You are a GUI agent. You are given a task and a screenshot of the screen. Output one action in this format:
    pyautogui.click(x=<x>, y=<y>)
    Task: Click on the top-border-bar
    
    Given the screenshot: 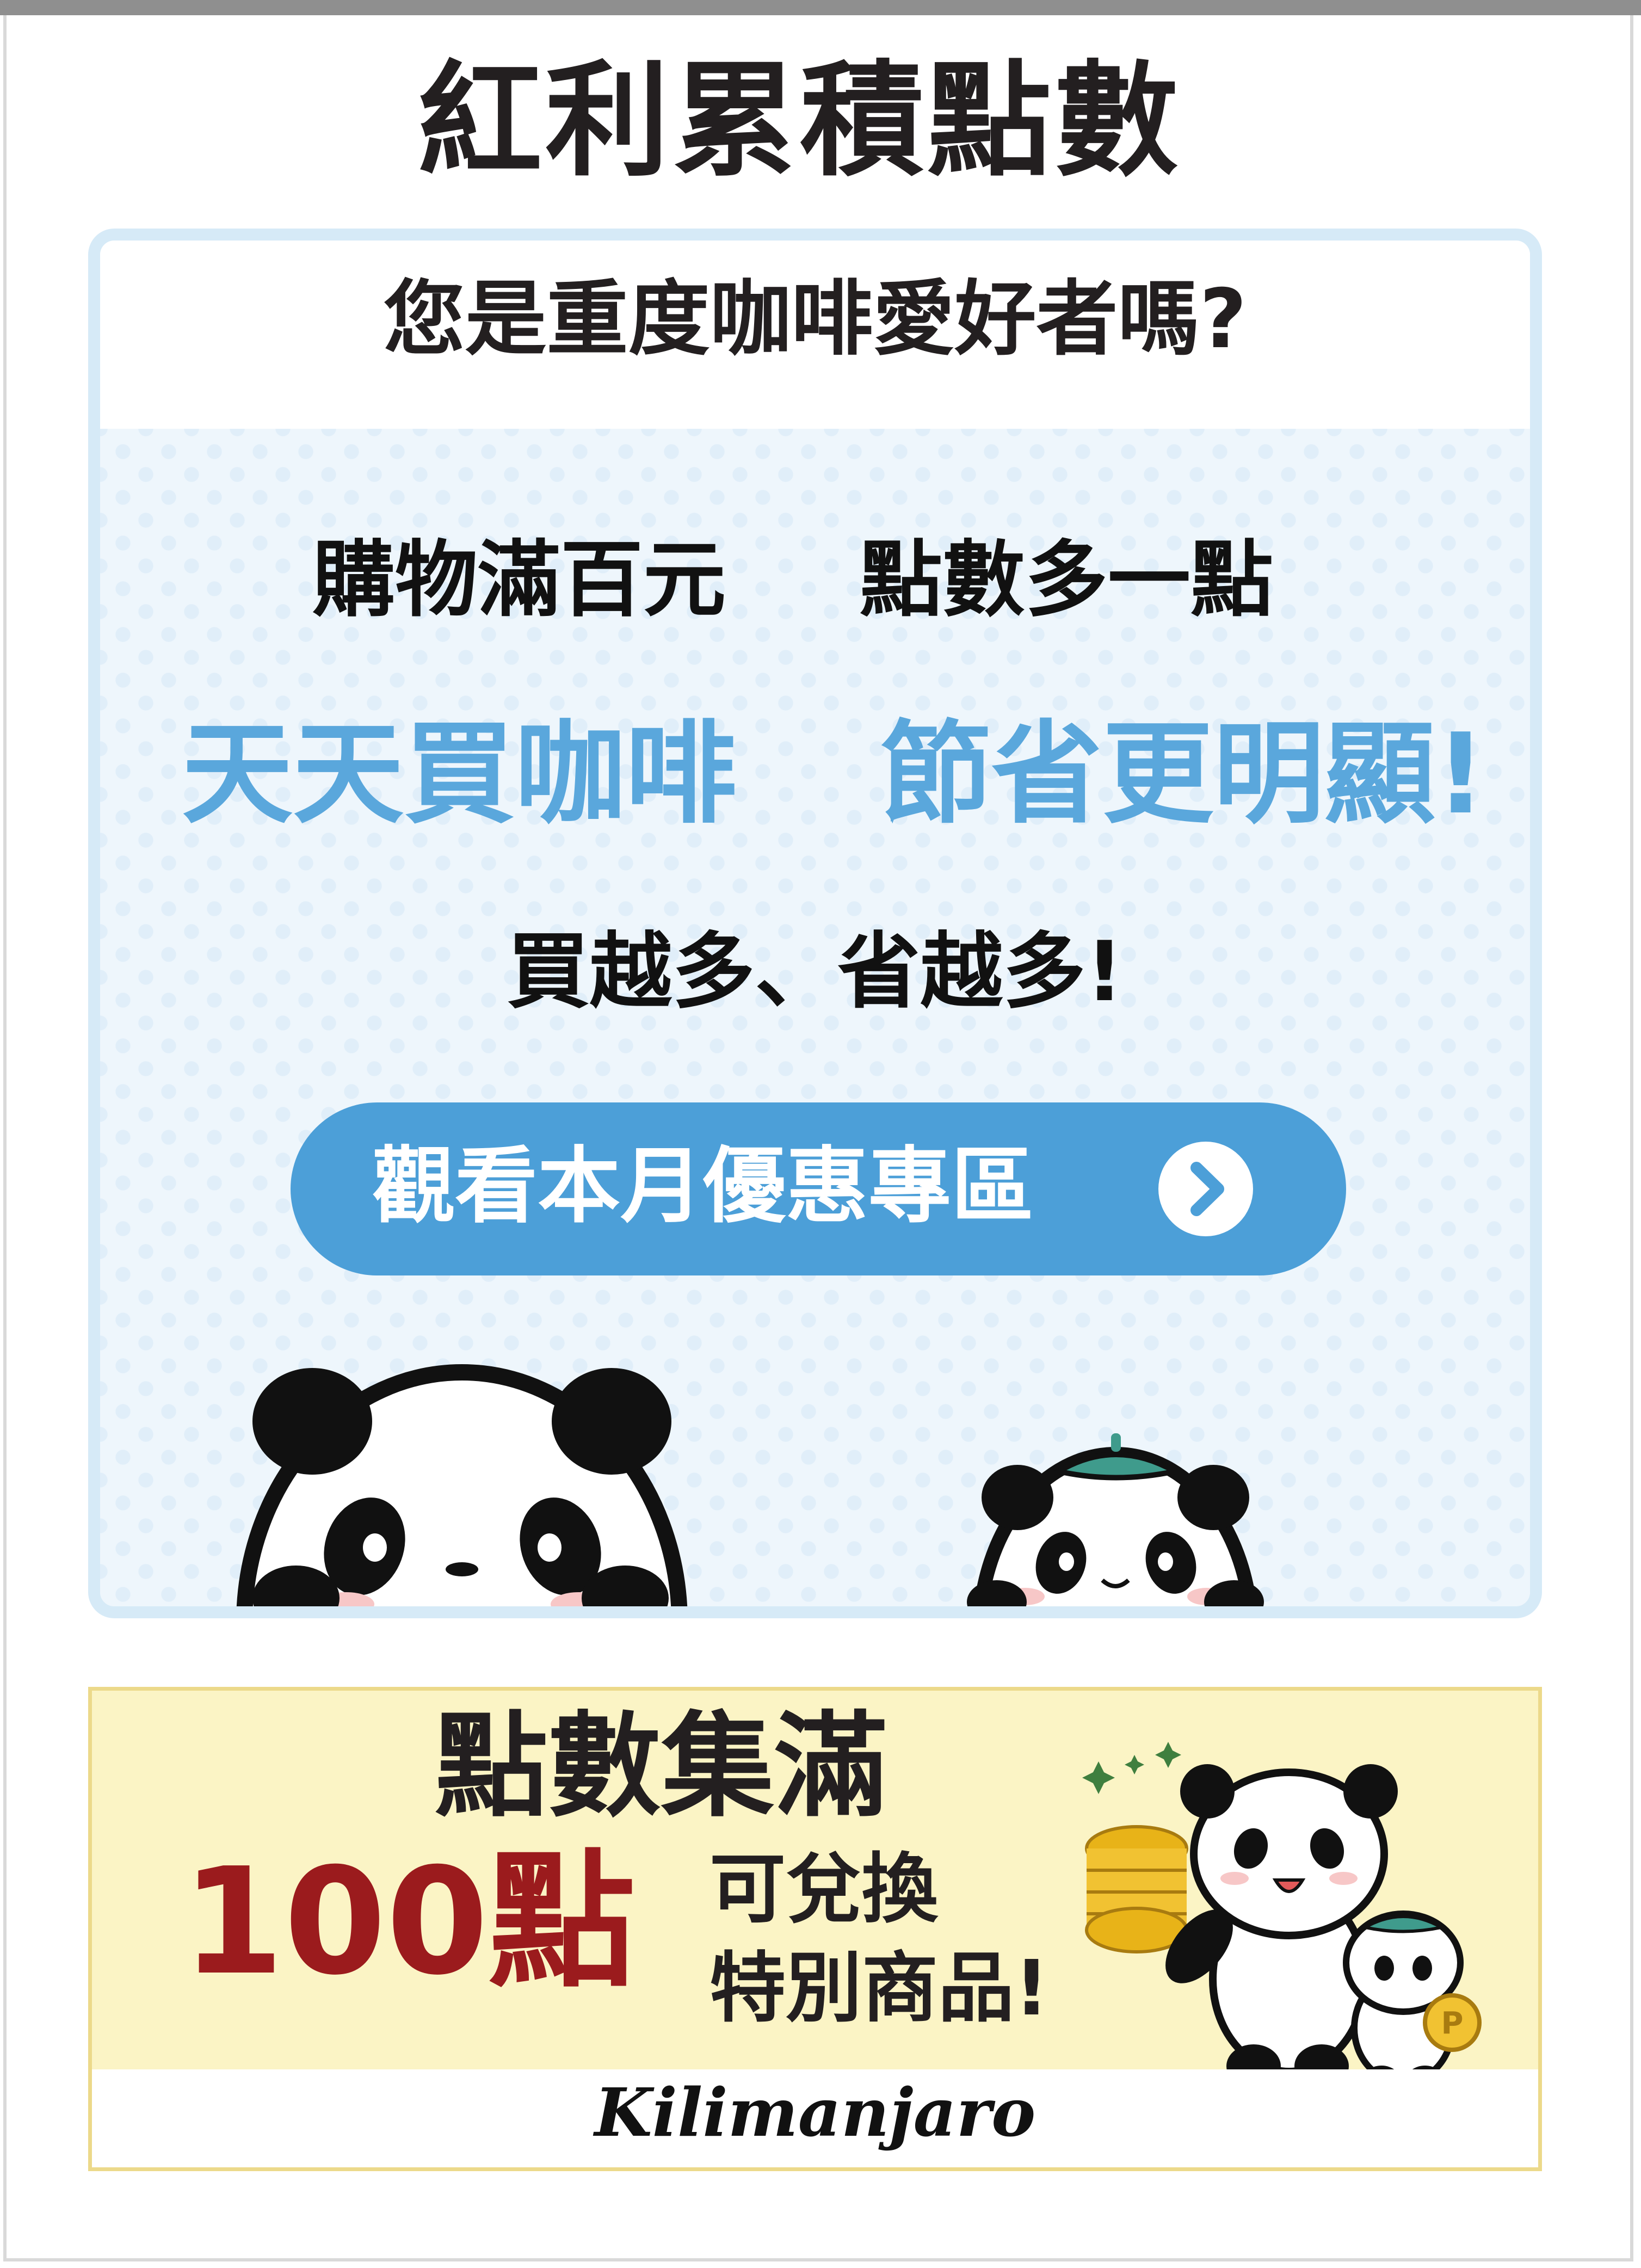 What is the action you would take?
    pyautogui.click(x=820, y=7)
    